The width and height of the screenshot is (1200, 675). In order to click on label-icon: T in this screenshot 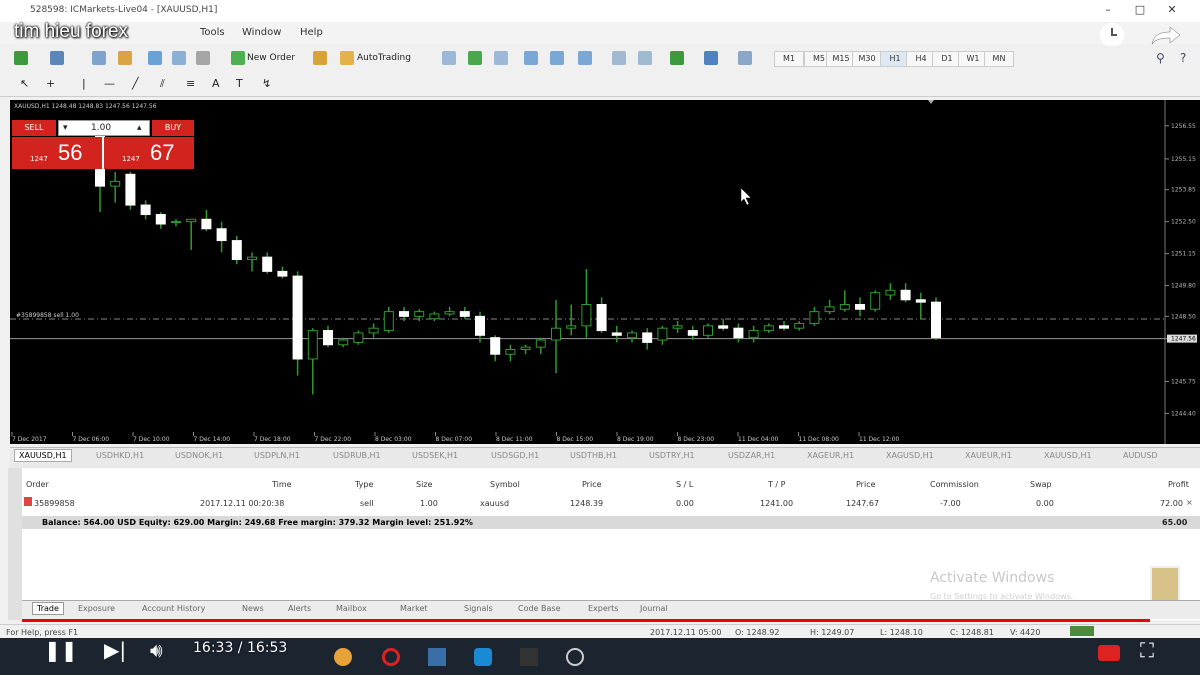, I will do `click(239, 83)`.